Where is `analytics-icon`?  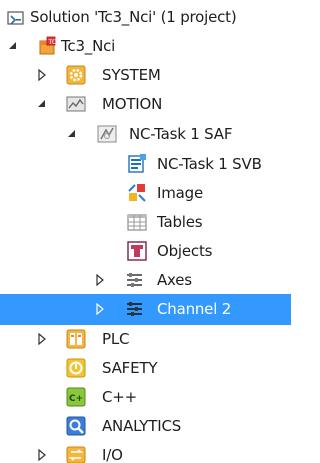 analytics-icon is located at coordinates (76, 426).